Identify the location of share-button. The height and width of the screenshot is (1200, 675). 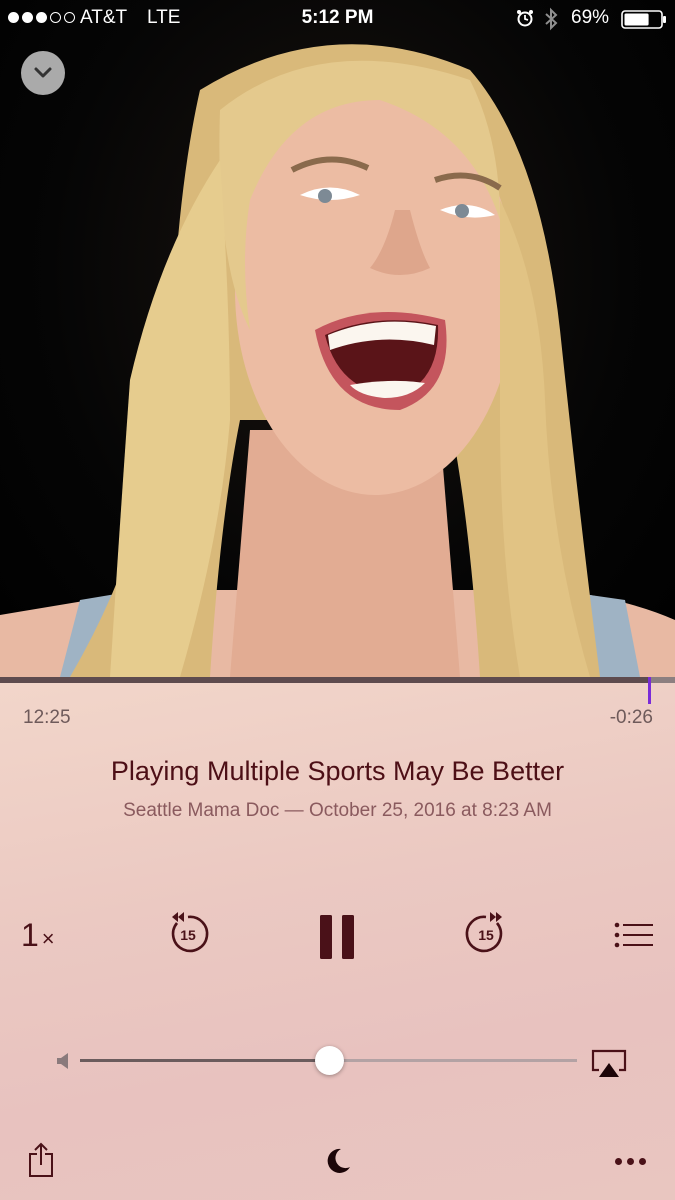
(41, 1162).